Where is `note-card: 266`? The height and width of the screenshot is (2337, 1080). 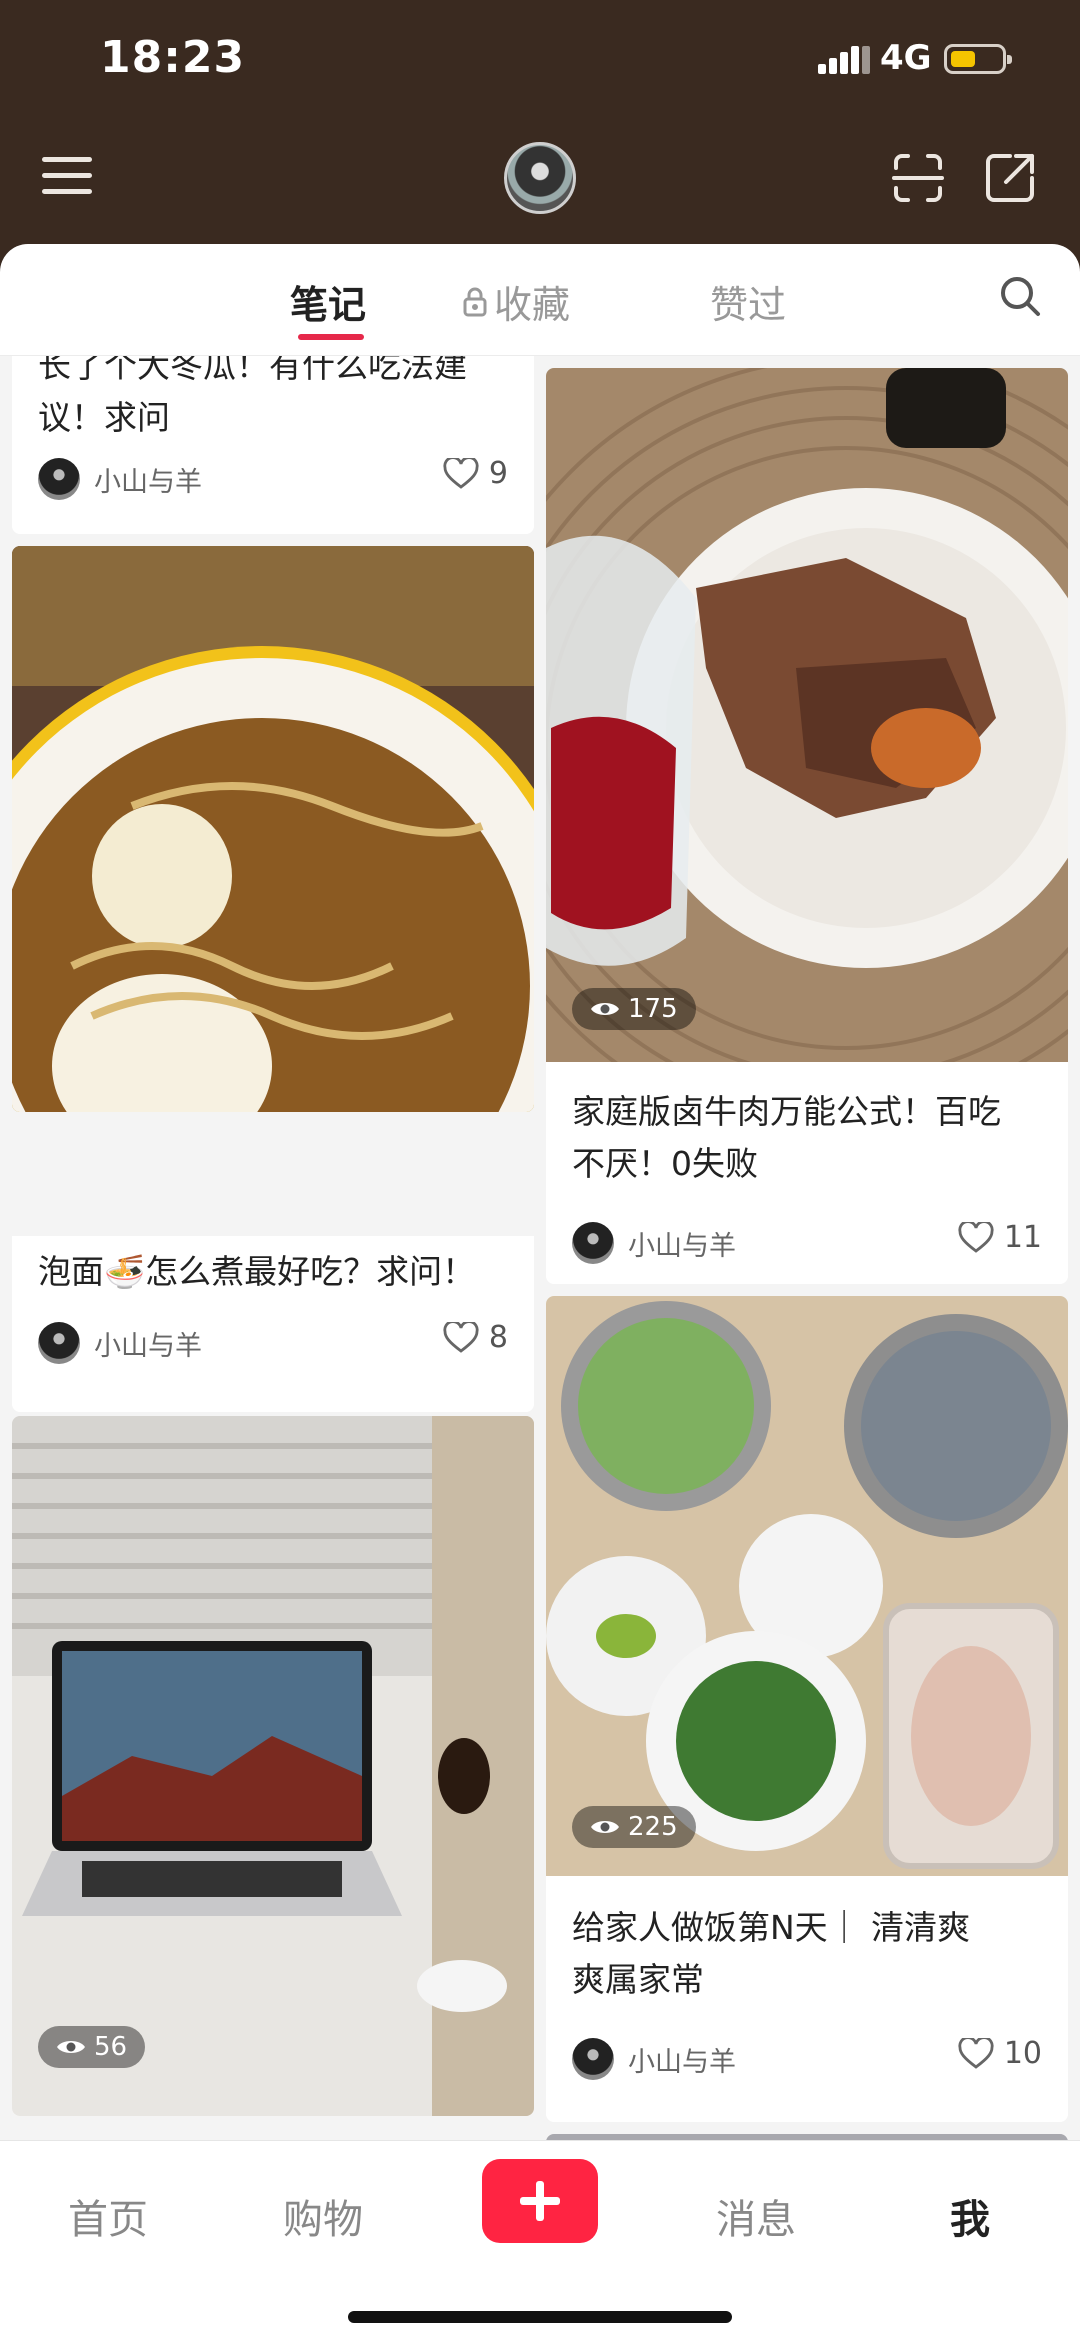 note-card: 266 is located at coordinates (273, 829).